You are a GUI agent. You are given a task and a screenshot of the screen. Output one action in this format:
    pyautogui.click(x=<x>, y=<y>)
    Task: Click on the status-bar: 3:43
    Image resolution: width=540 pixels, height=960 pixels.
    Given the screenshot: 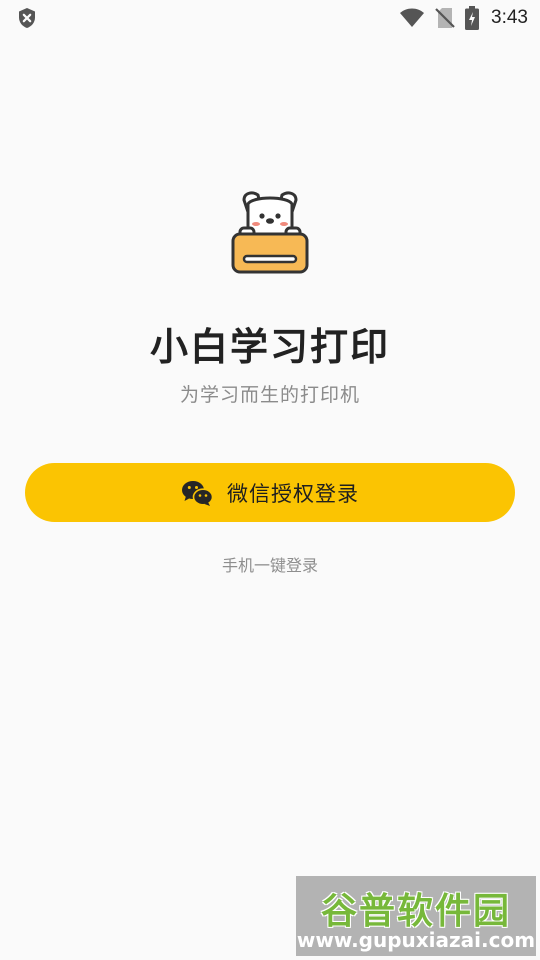 What is the action you would take?
    pyautogui.click(x=270, y=18)
    